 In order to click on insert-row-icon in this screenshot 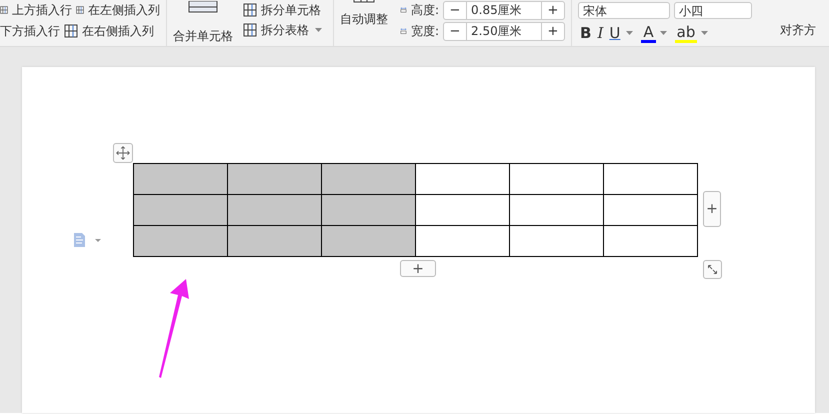, I will do `click(4, 10)`.